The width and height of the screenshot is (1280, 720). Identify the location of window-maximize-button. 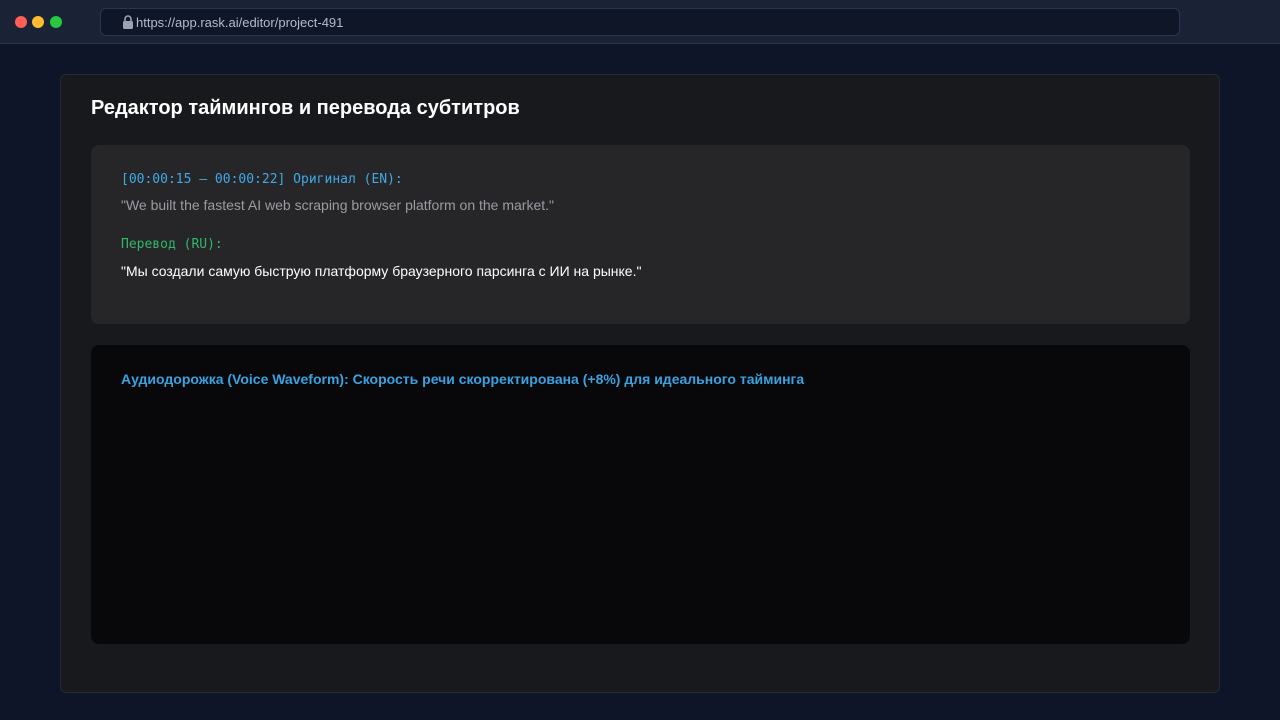
(56, 22).